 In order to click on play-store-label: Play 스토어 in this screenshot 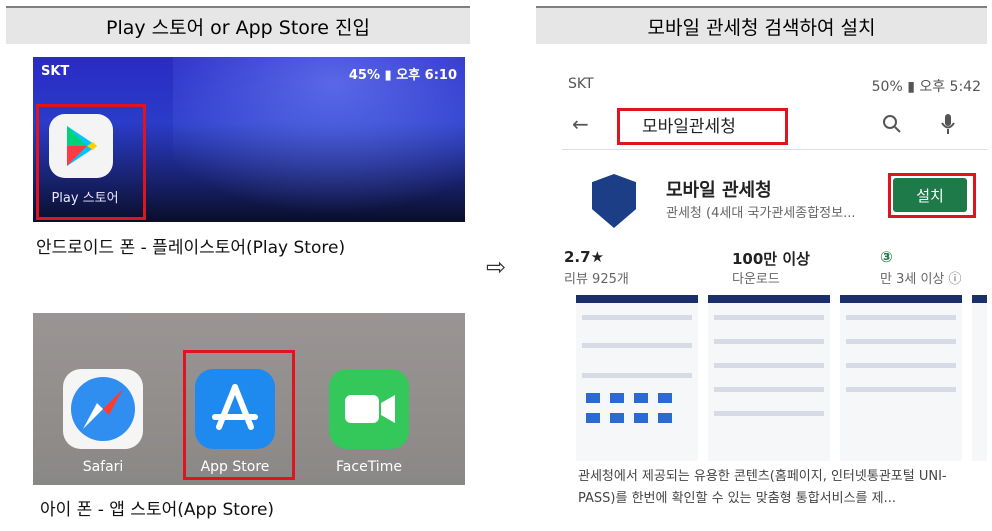, I will do `click(85, 198)`.